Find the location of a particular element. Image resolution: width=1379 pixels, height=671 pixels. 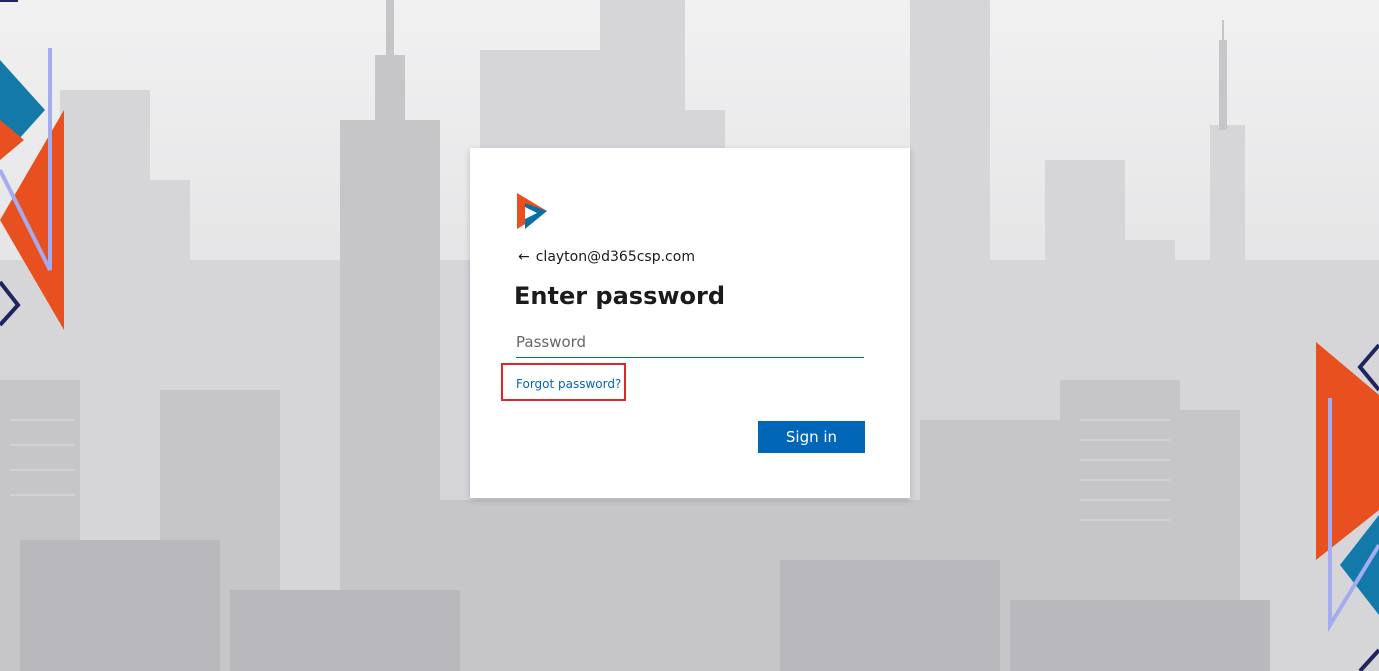

identity-banner: ← clayton@d365csp.com is located at coordinates (606, 257).